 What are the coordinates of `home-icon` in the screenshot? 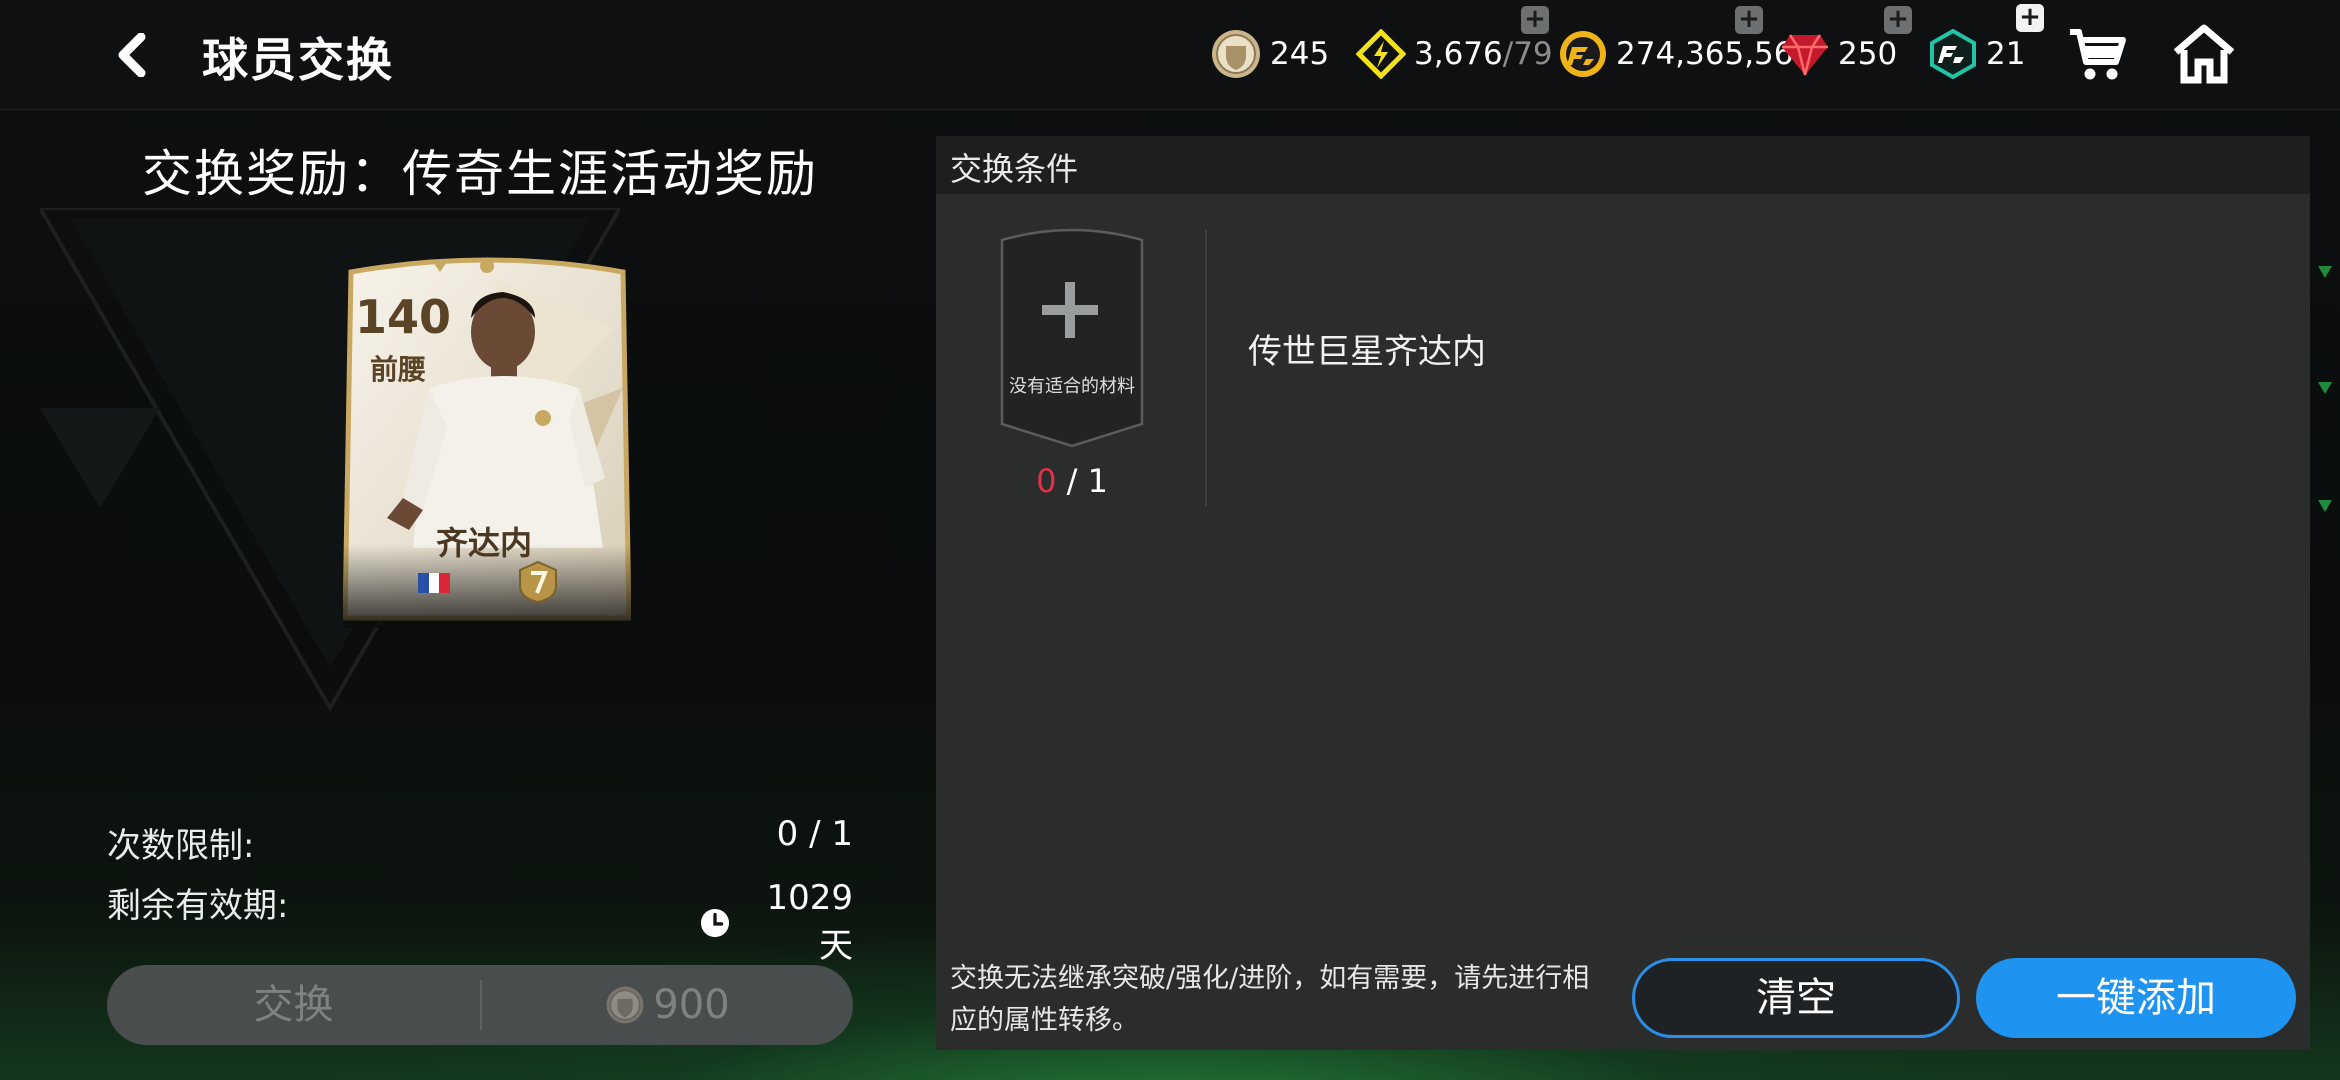 It's located at (2204, 54).